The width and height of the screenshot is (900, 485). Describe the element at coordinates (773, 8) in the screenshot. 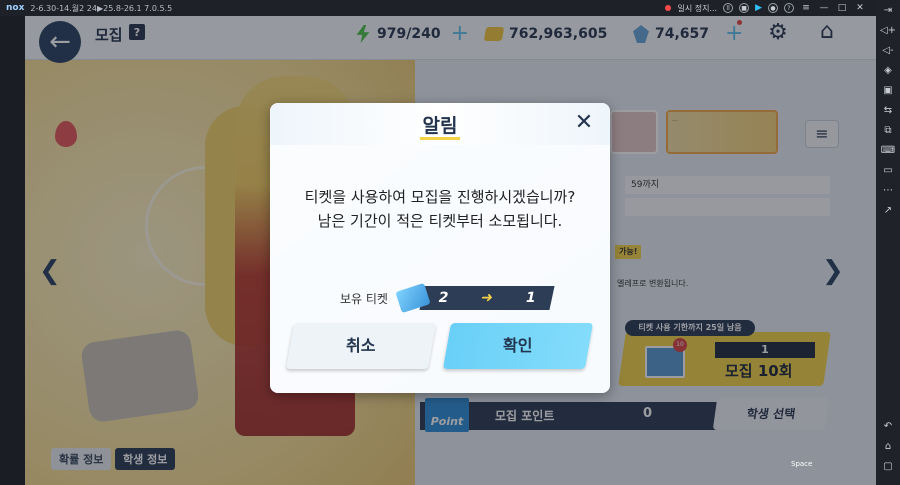

I see `account-icon: ●` at that location.